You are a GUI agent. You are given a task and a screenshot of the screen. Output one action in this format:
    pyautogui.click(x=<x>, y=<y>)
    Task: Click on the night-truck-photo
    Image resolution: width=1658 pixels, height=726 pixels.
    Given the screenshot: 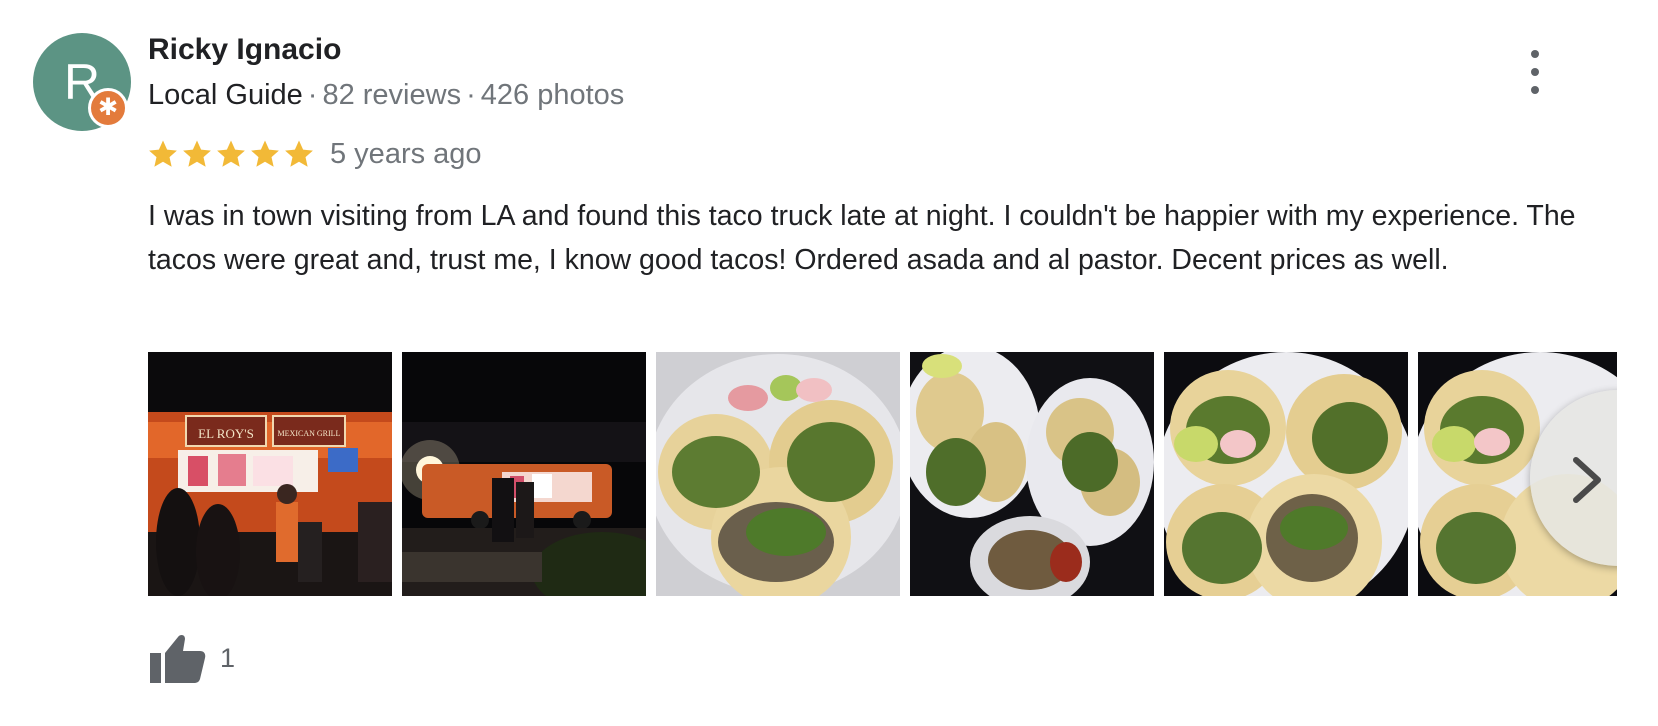 What is the action you would take?
    pyautogui.click(x=524, y=474)
    